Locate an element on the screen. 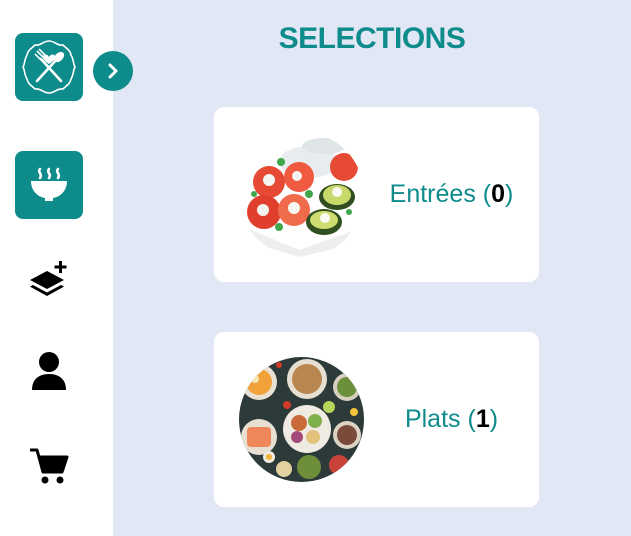 The height and width of the screenshot is (536, 631). category-name: Plats is located at coordinates (432, 419).